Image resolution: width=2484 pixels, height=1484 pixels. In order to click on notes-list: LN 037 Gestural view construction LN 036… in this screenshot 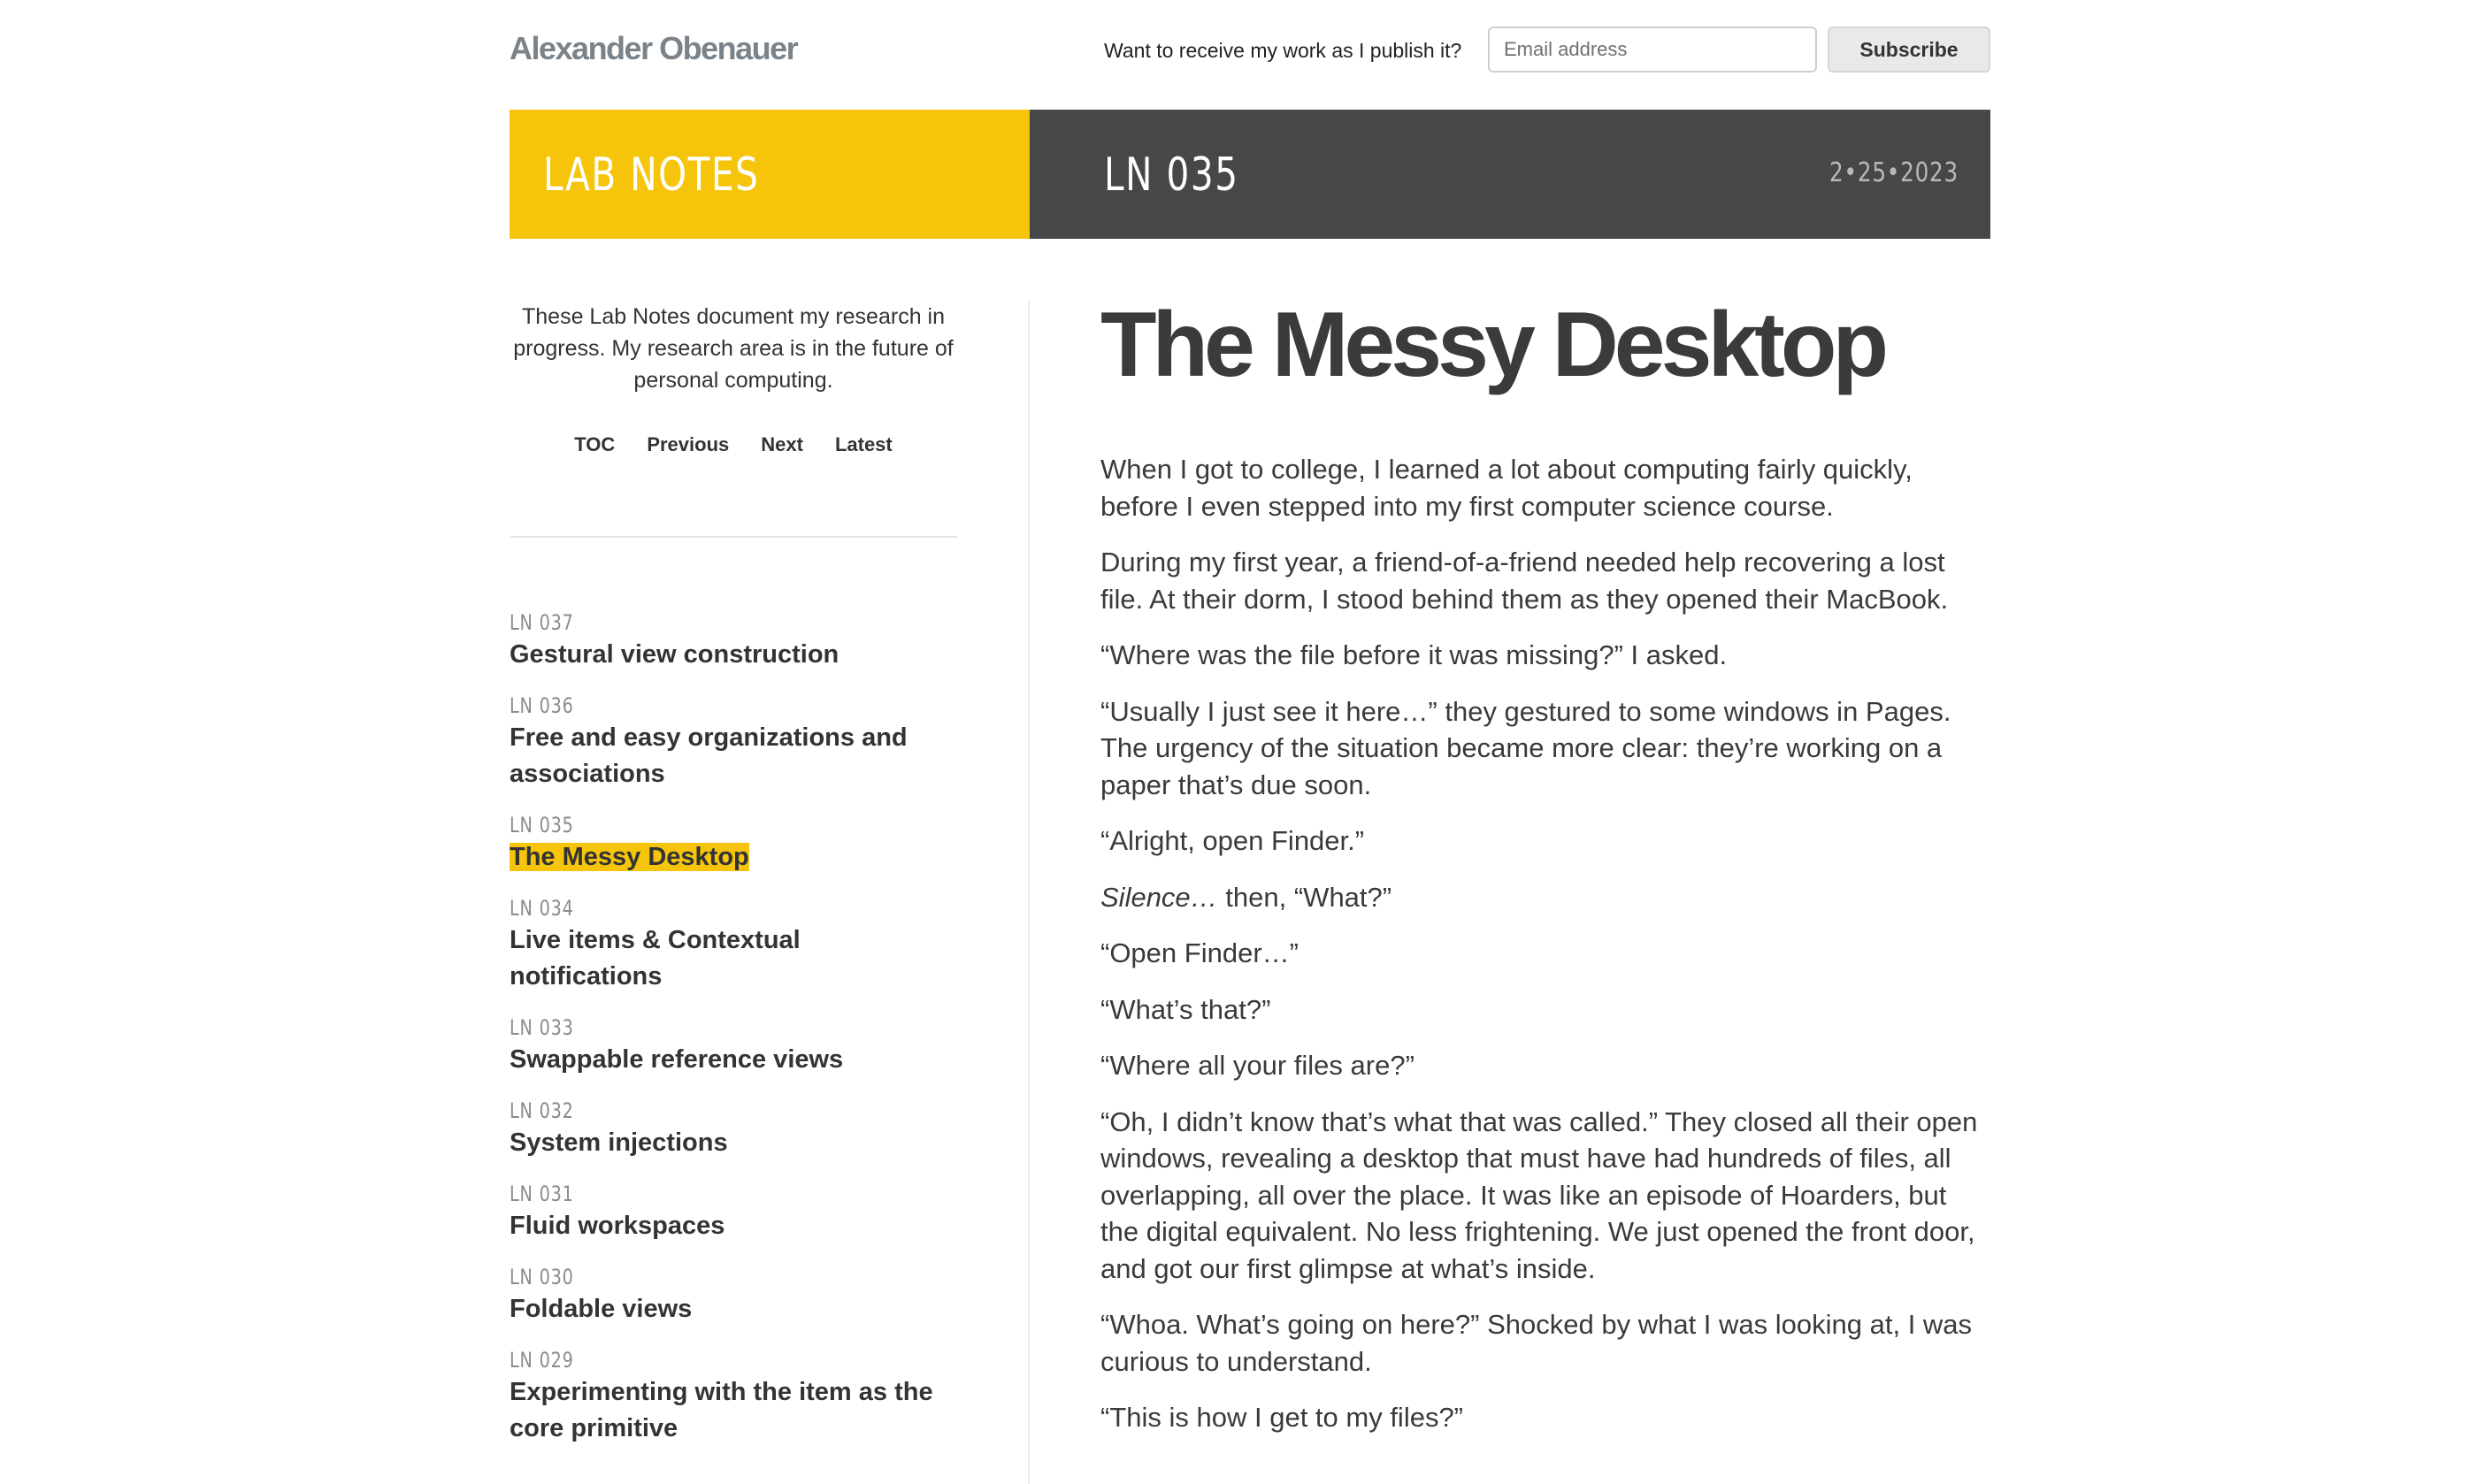, I will do `click(733, 1038)`.